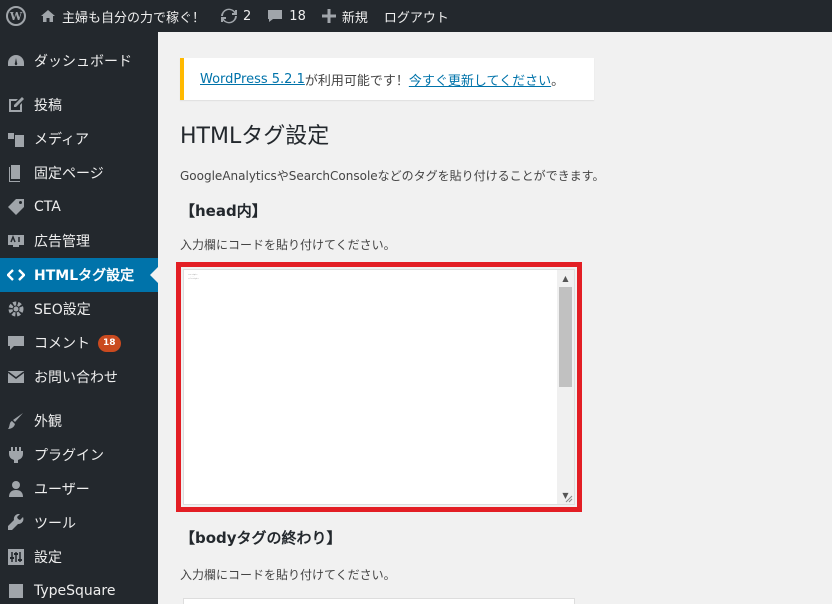 Image resolution: width=832 pixels, height=604 pixels. I want to click on sidebar-item-pages: 固定ページ, so click(79, 173).